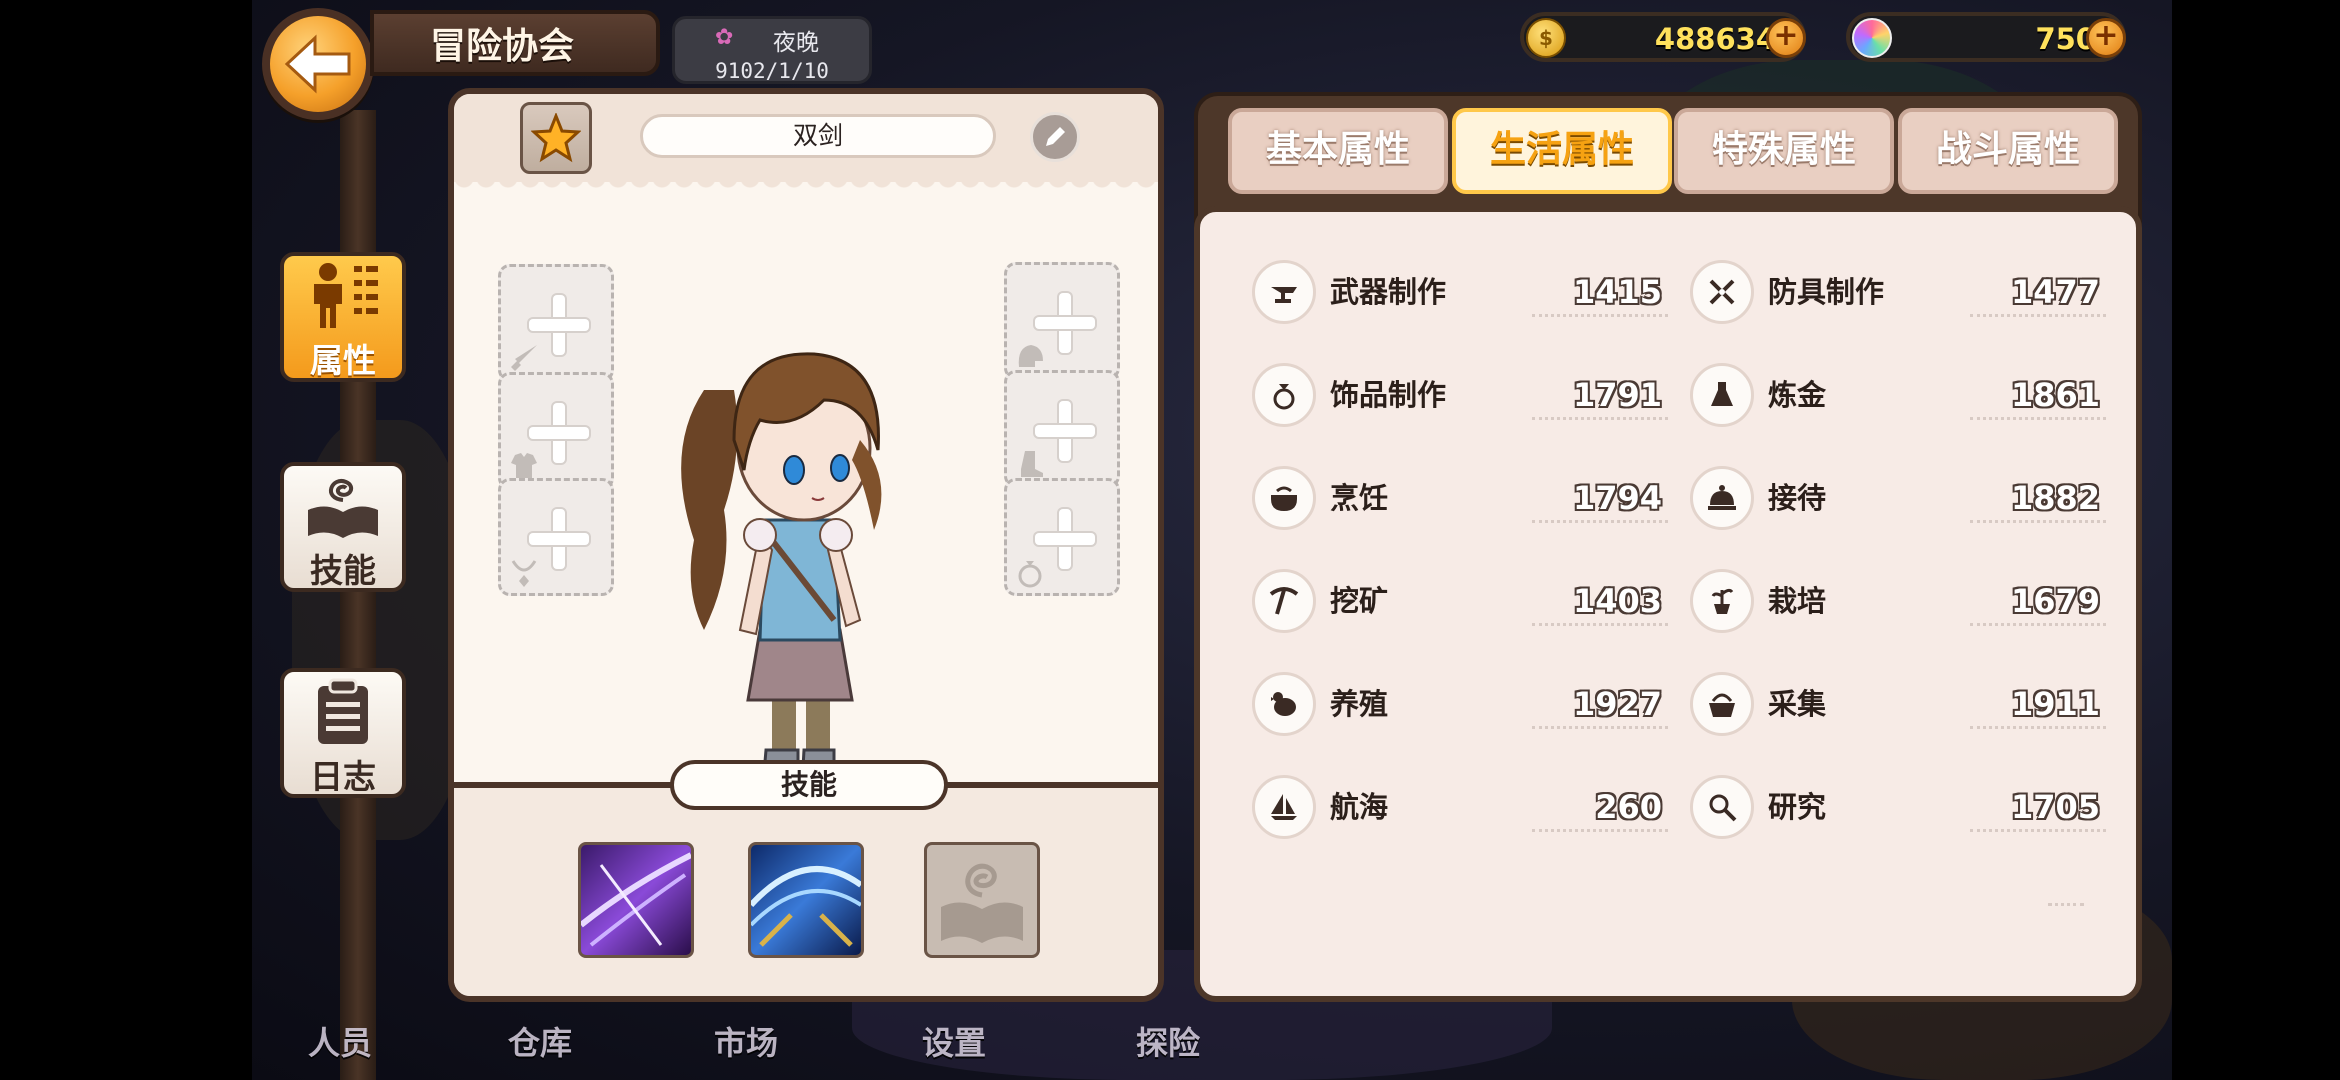 The width and height of the screenshot is (2340, 1080). I want to click on side-tab-skills: 技能, so click(343, 527).